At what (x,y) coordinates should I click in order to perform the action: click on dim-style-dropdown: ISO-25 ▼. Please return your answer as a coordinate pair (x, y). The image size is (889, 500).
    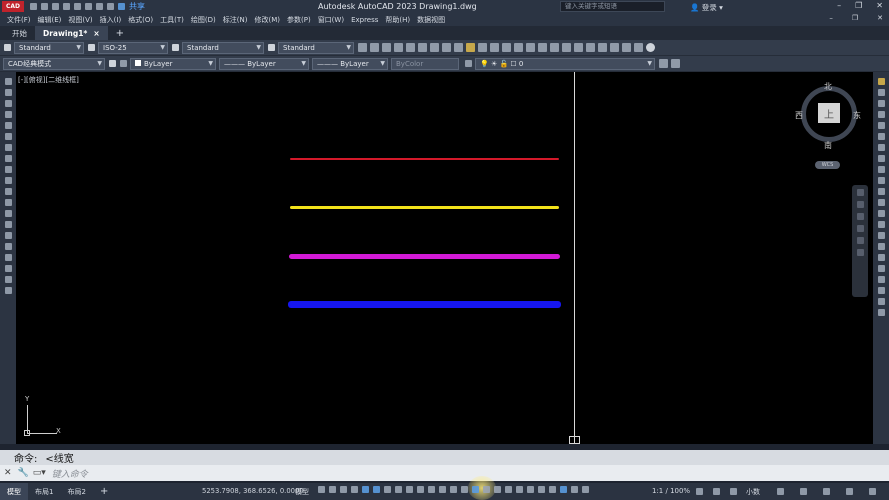
    Looking at the image, I should click on (133, 47).